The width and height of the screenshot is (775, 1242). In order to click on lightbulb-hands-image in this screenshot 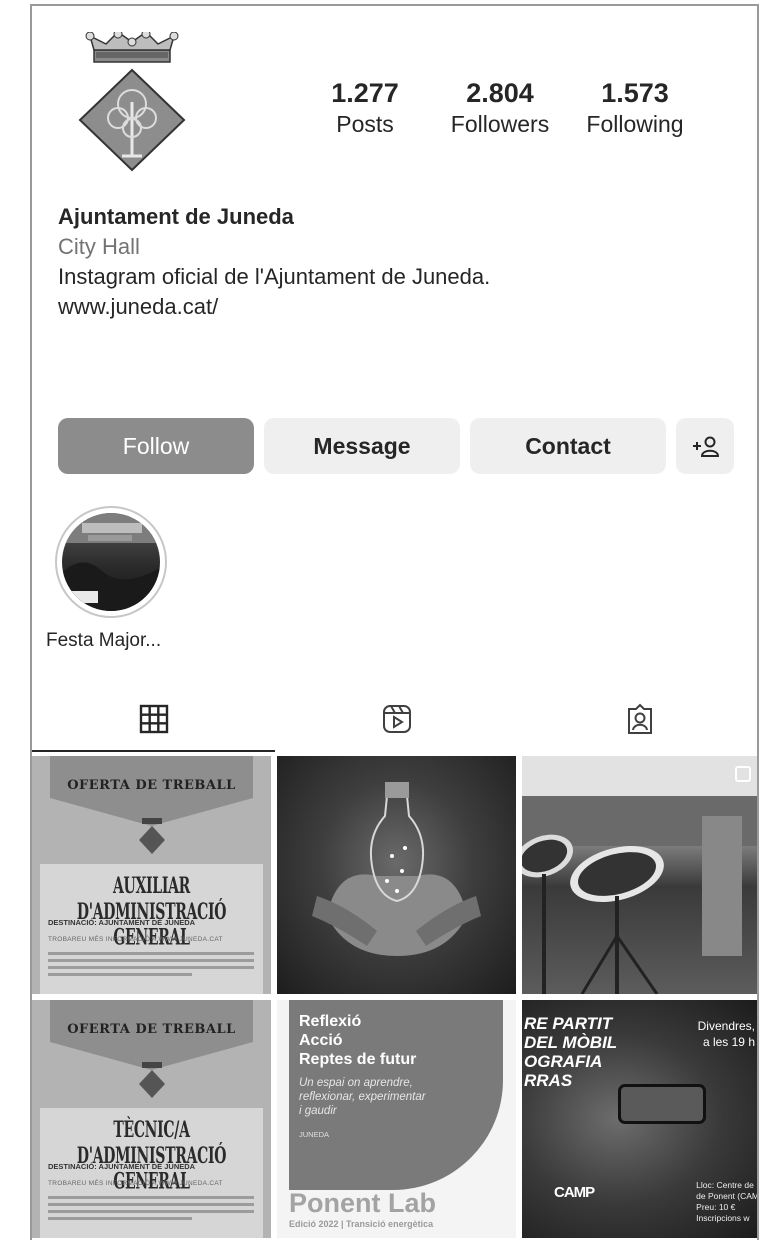, I will do `click(396, 869)`.